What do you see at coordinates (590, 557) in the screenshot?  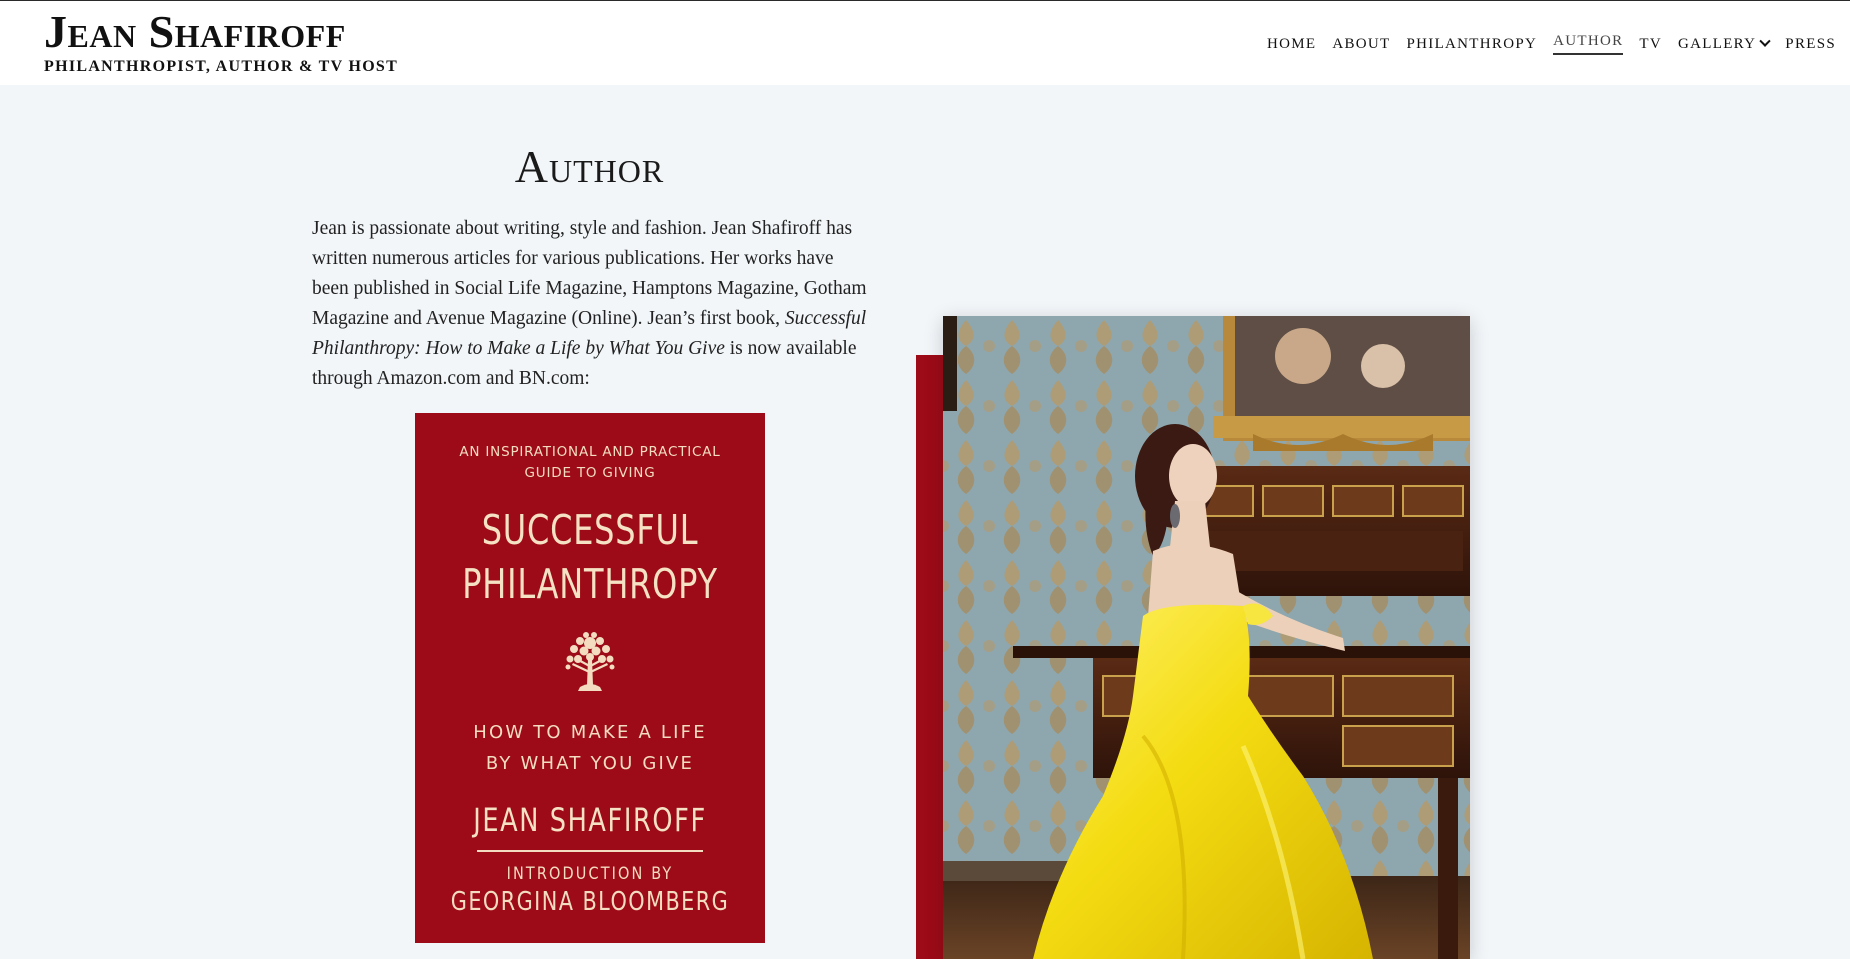 I see `book-title: SUCCESSFUL PHILANTHROPY` at bounding box center [590, 557].